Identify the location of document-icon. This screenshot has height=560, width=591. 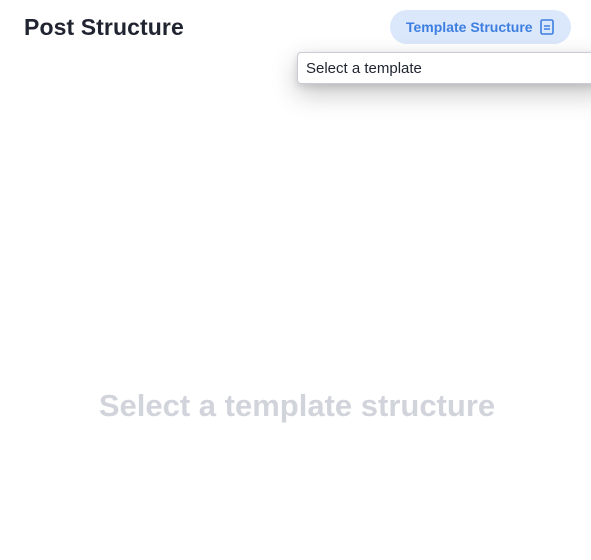
(546, 27).